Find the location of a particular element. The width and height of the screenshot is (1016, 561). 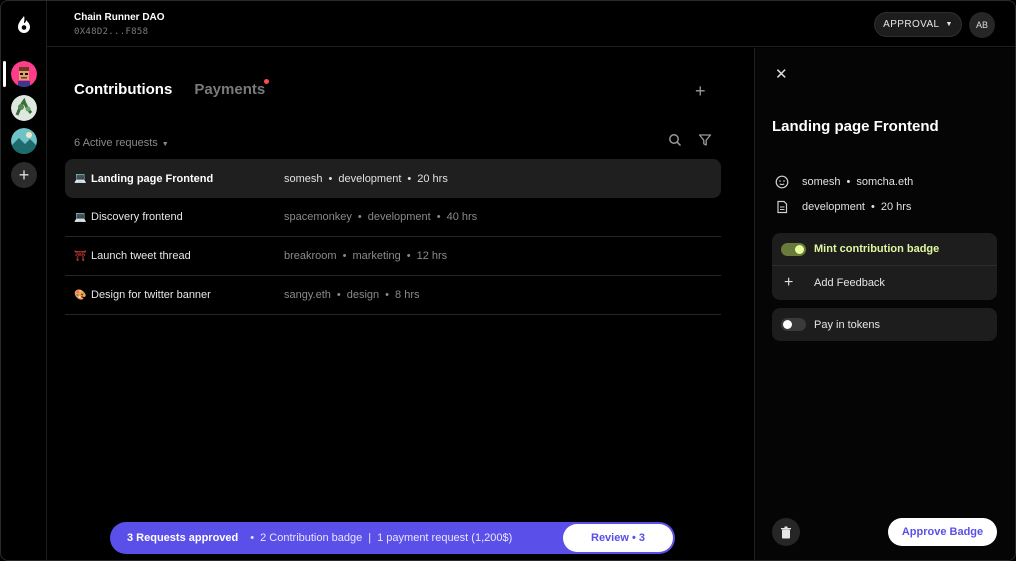

request-hours: 40 hrs is located at coordinates (462, 217).